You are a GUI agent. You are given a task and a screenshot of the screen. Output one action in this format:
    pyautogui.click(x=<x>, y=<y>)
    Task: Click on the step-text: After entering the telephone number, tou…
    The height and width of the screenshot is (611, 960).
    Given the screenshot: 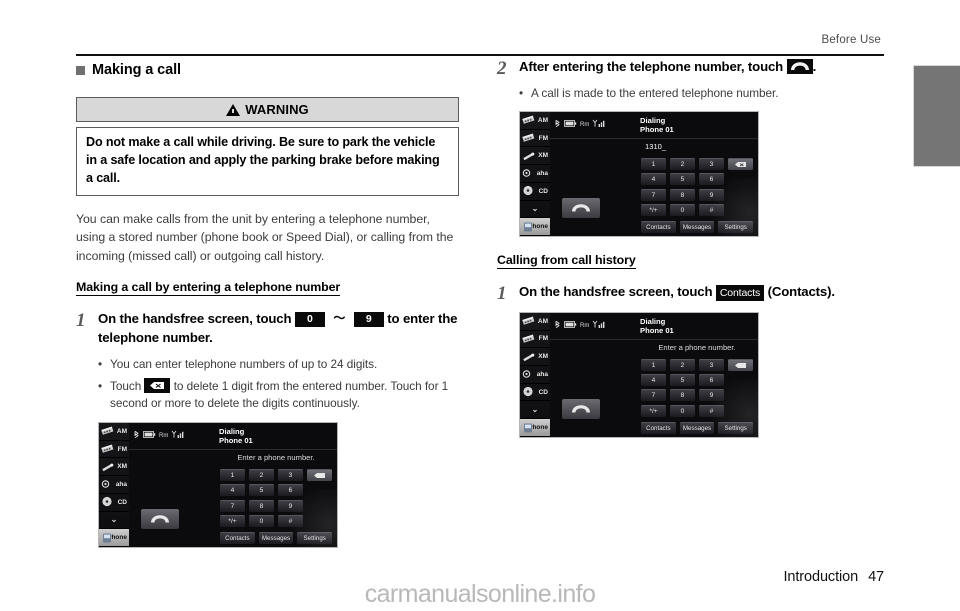 What is the action you would take?
    pyautogui.click(x=699, y=67)
    